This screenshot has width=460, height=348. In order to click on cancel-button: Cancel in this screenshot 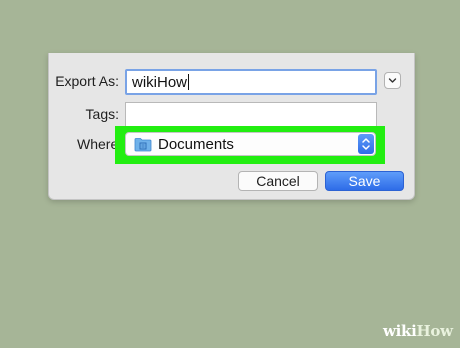, I will do `click(278, 181)`.